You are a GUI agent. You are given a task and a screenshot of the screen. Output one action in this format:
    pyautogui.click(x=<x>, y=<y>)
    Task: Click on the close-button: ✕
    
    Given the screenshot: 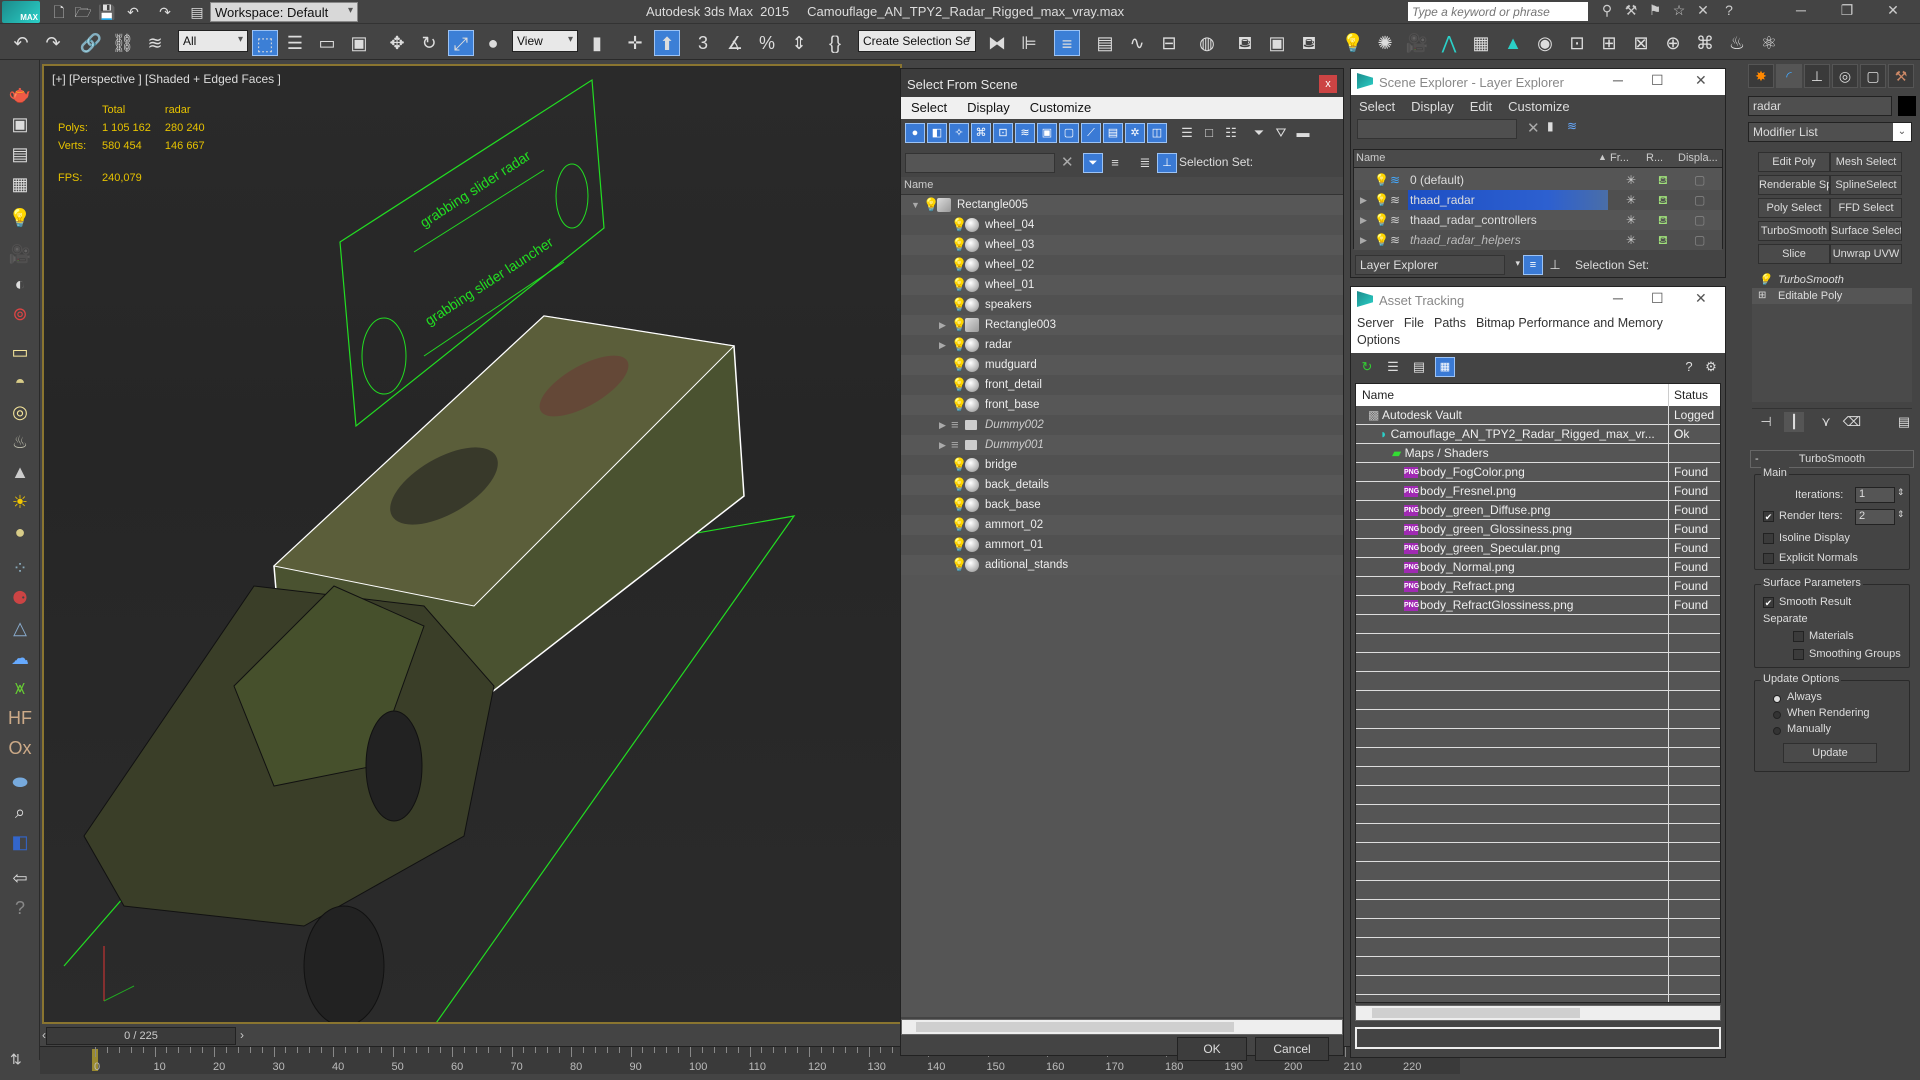 What is the action you would take?
    pyautogui.click(x=1701, y=298)
    